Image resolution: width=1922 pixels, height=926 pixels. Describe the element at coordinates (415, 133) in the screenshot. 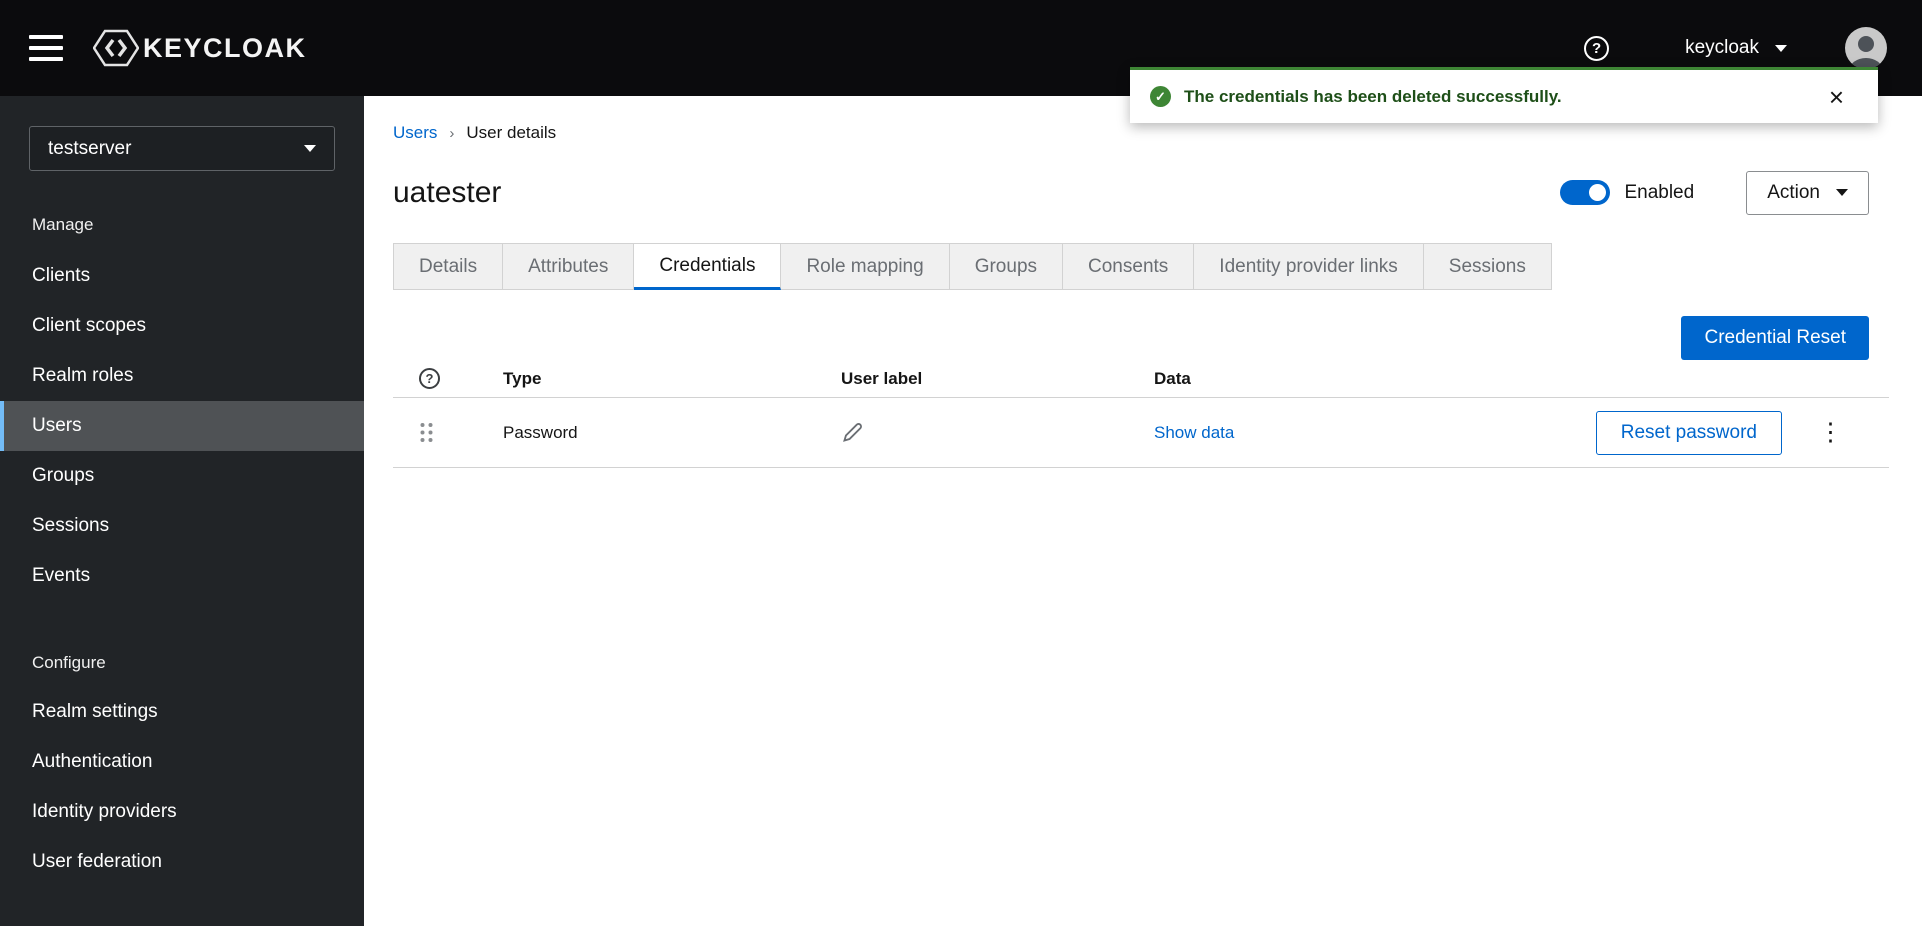

I see `breadcrumb-link-users: Users` at that location.